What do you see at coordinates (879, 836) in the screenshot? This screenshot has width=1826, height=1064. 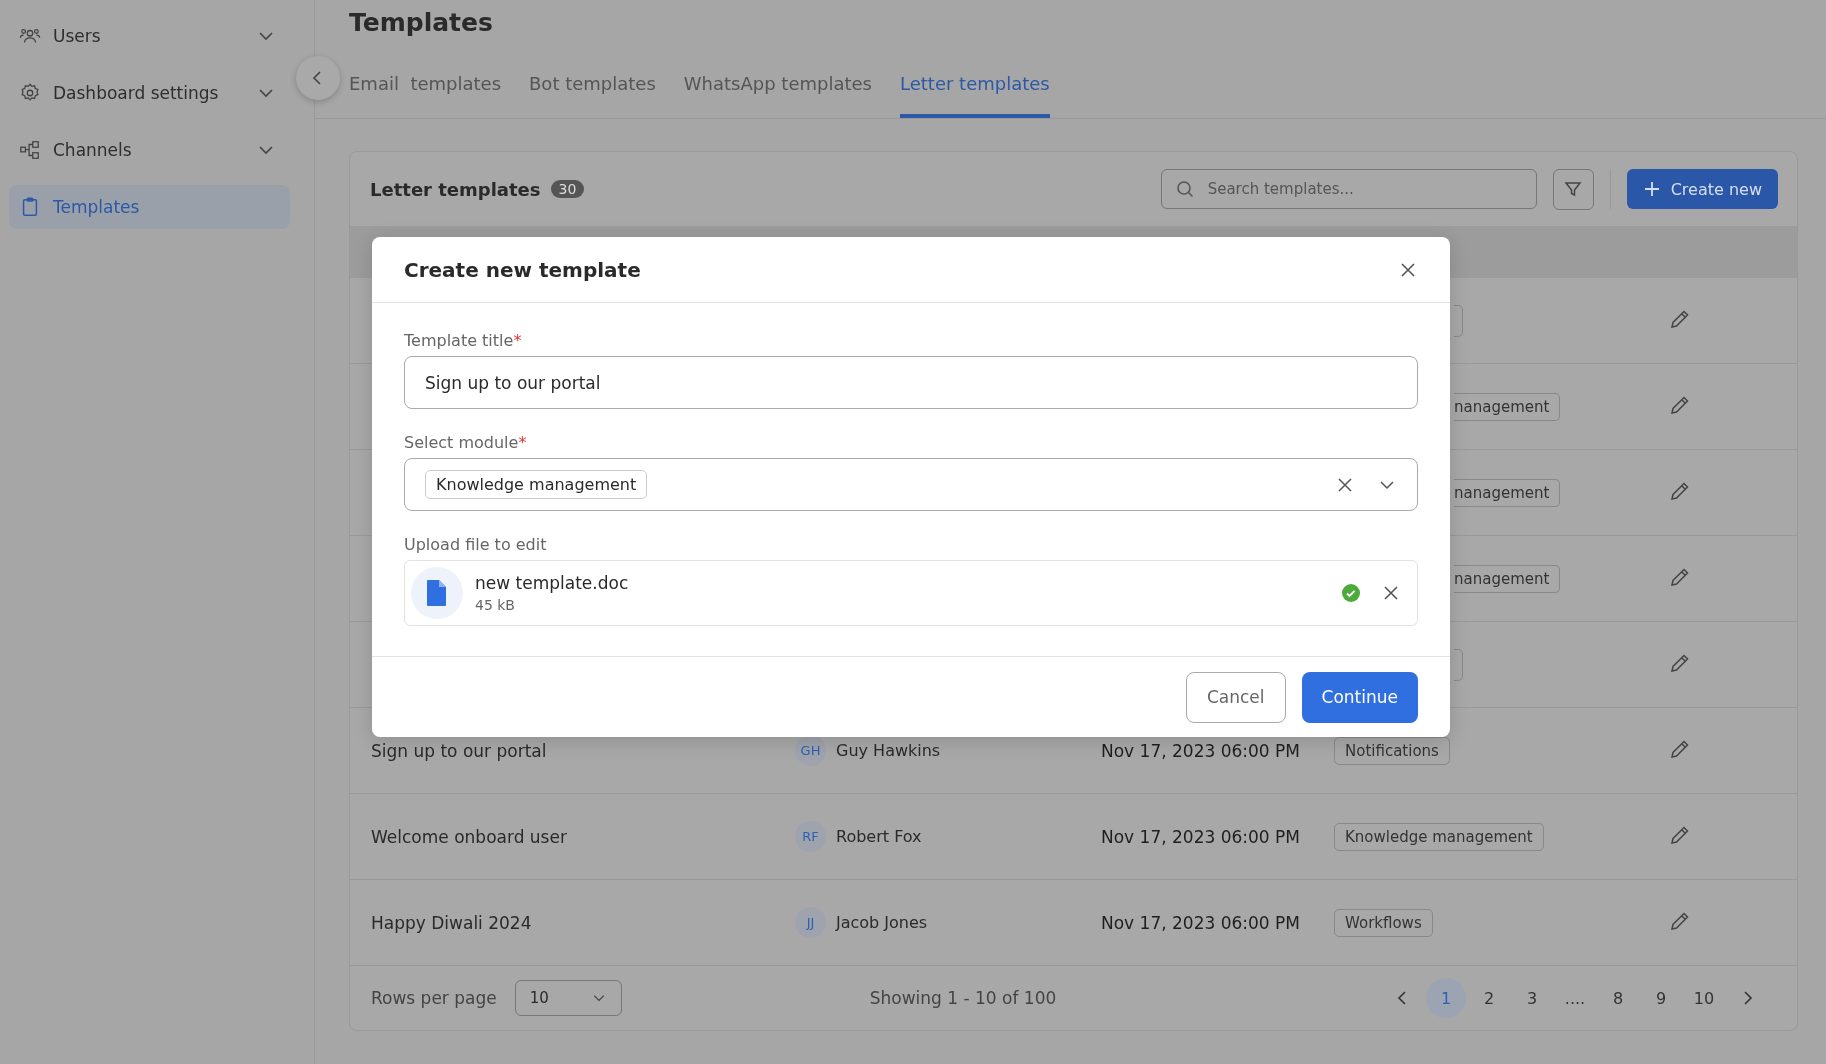 I see `author-name: Robert Fox` at bounding box center [879, 836].